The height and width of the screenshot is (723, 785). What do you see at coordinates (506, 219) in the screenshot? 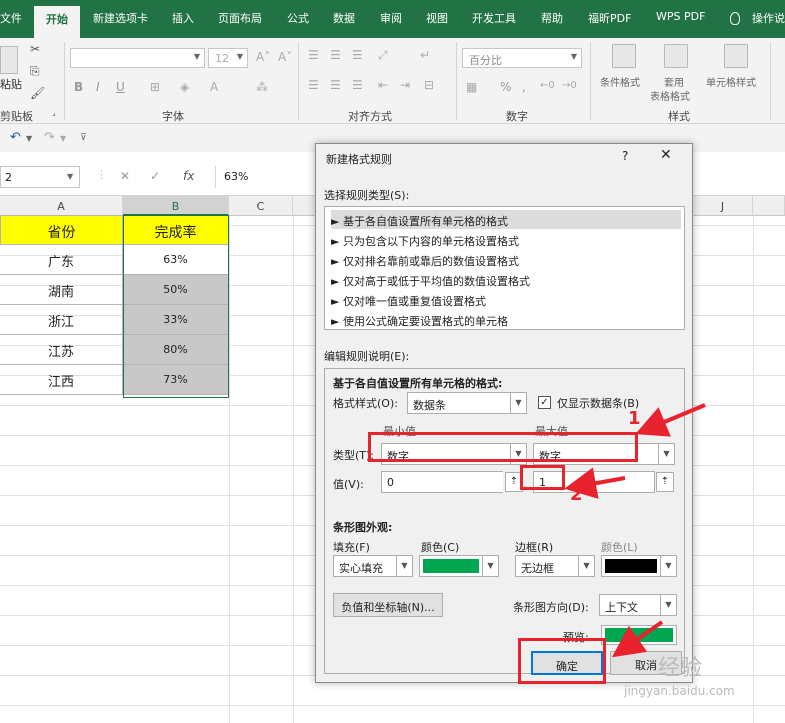
I see `list-item: ► 基于各自值设置所有单元格的格式` at bounding box center [506, 219].